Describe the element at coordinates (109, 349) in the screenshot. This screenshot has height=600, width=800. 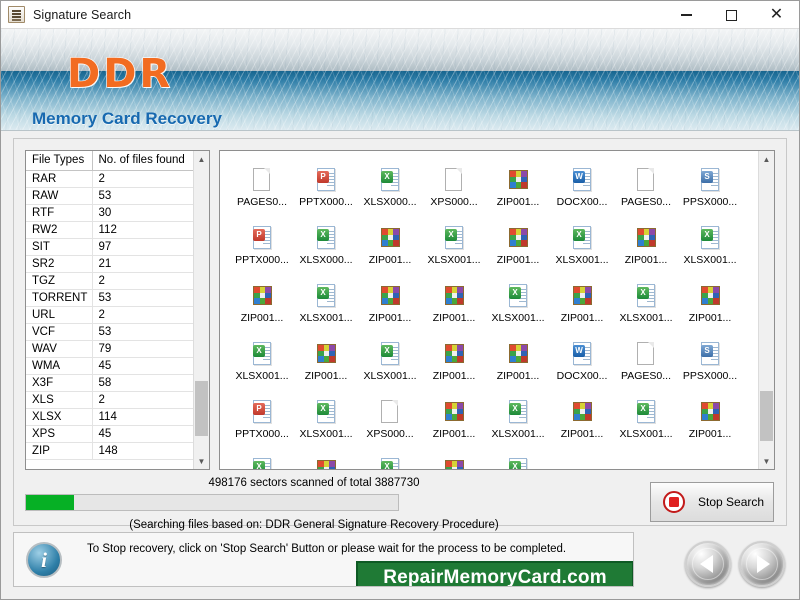
I see `table-row: WAV 79` at that location.